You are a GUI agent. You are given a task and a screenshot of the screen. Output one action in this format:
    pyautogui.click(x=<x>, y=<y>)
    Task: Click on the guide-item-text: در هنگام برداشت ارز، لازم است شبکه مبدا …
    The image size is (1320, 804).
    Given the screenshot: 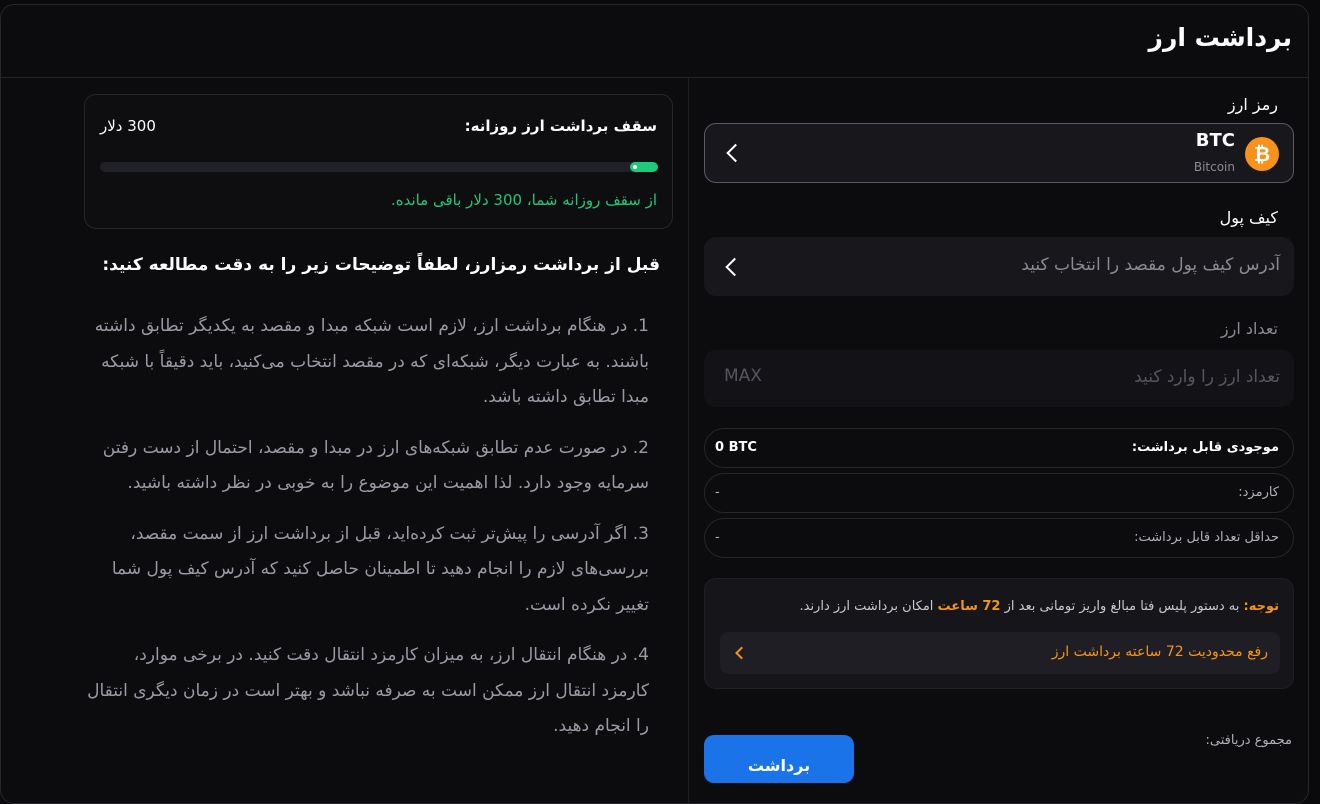 What is the action you would take?
    pyautogui.click(x=371, y=361)
    